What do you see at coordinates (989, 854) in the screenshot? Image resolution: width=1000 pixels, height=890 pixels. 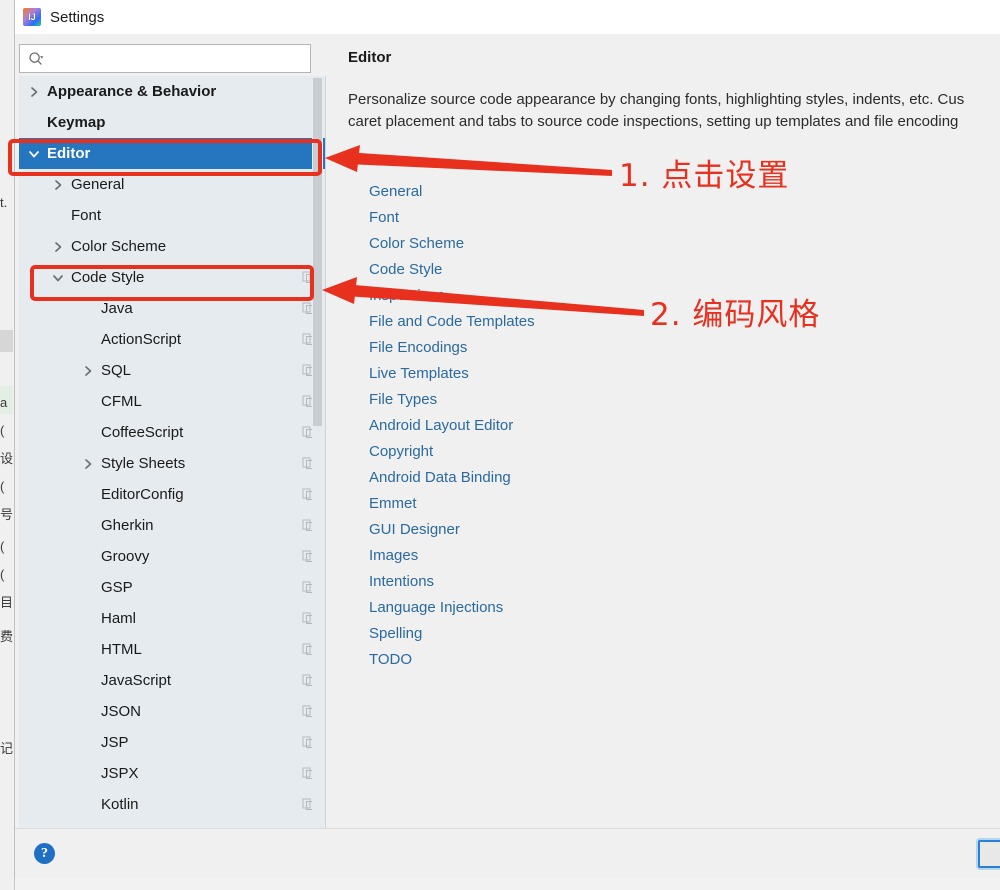 I see `ok-button` at bounding box center [989, 854].